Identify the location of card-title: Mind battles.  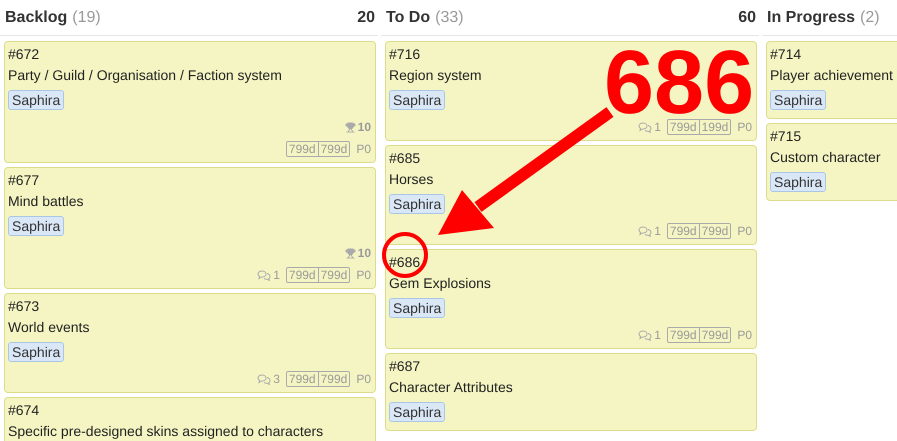
(46, 201).